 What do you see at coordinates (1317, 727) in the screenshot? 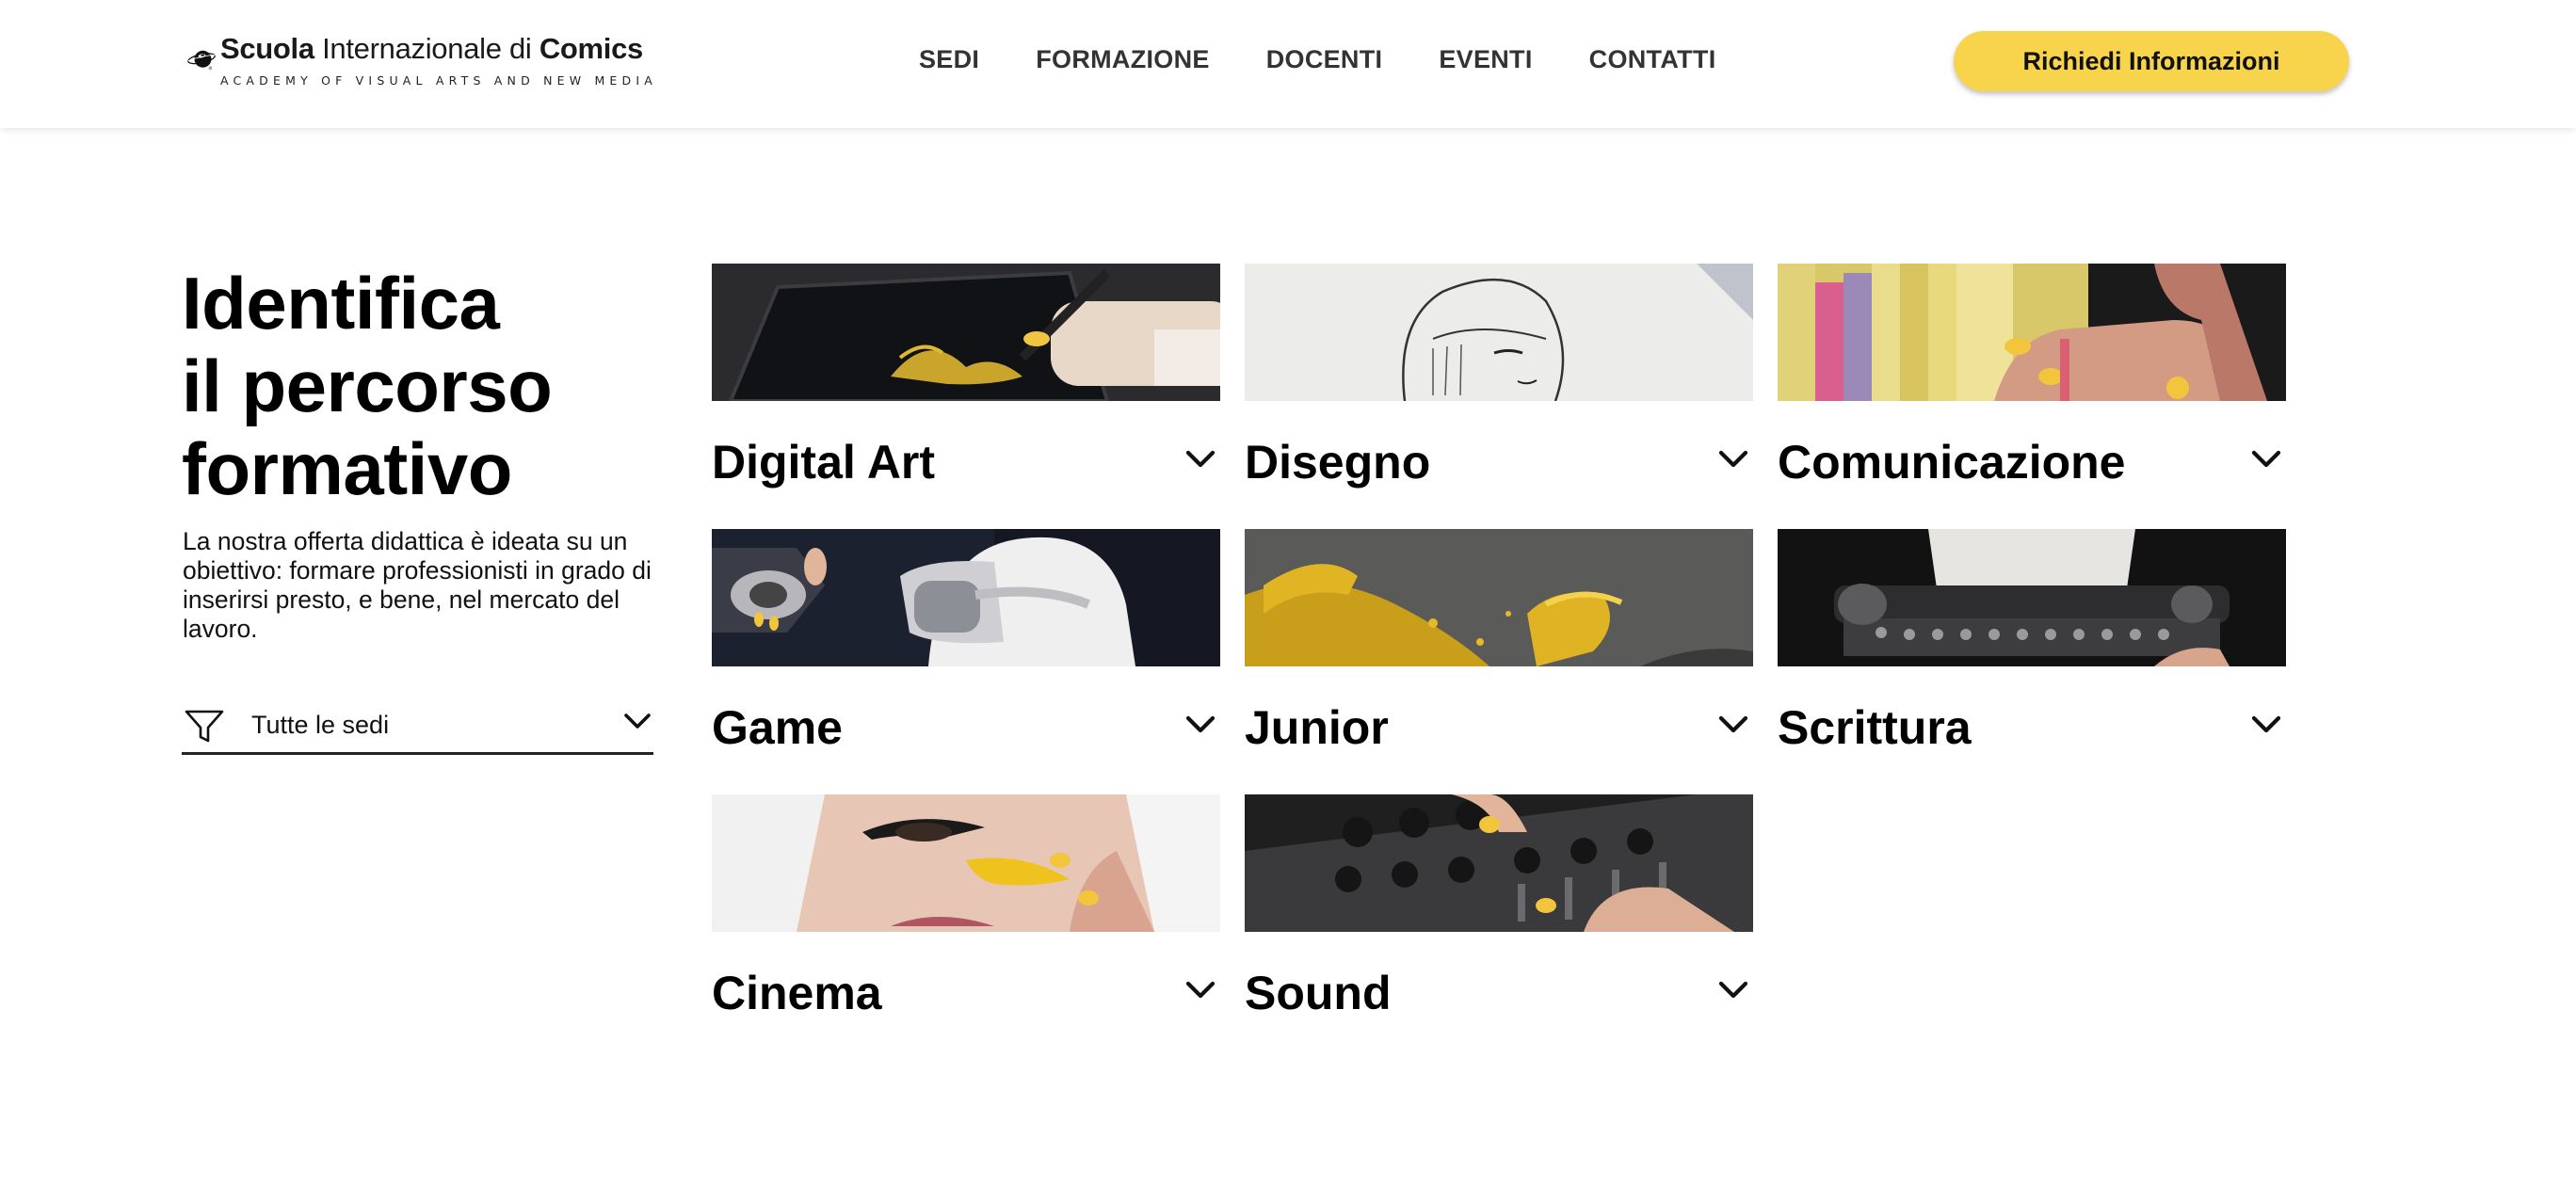
I see `course-title: Junior` at bounding box center [1317, 727].